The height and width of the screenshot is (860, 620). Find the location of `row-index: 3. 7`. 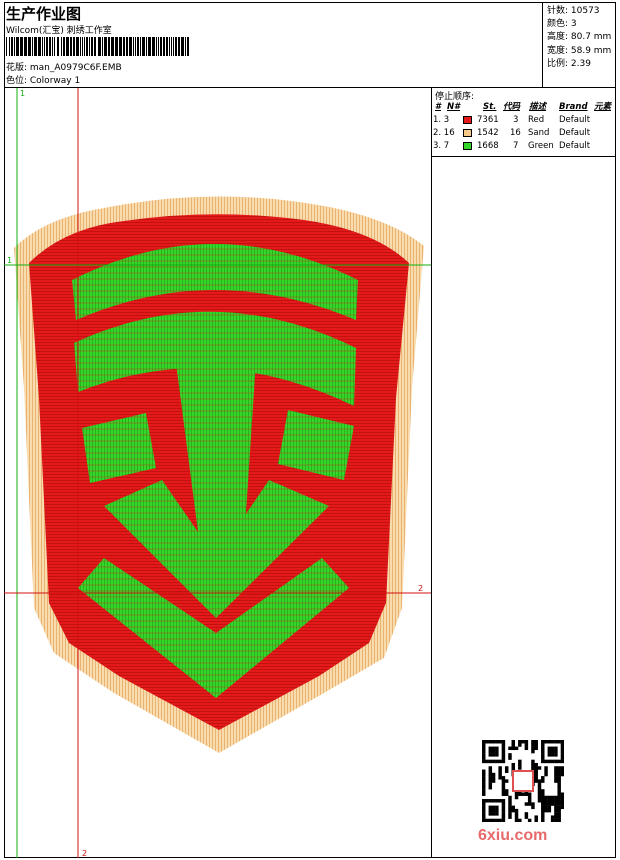

row-index: 3. 7 is located at coordinates (441, 146).